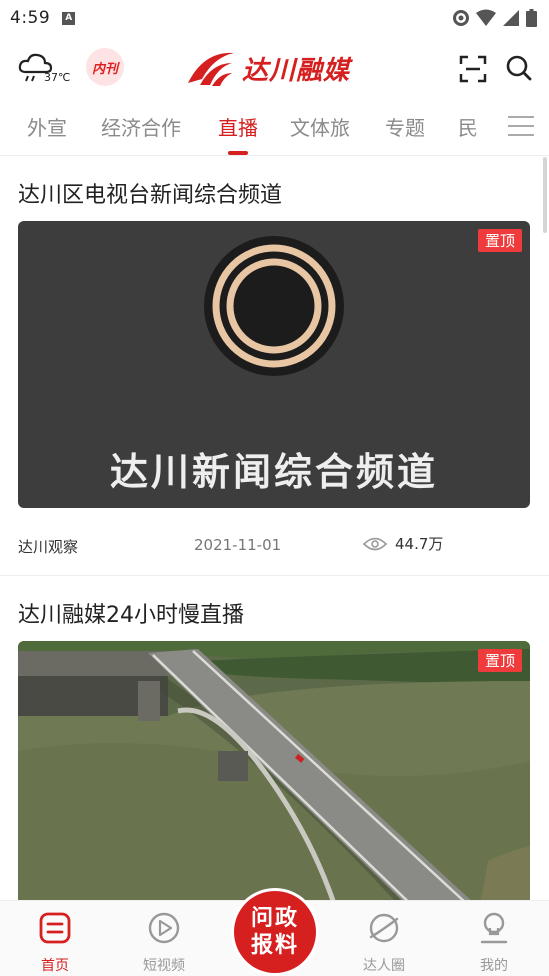  What do you see at coordinates (384, 928) in the screenshot?
I see `planet-icon` at bounding box center [384, 928].